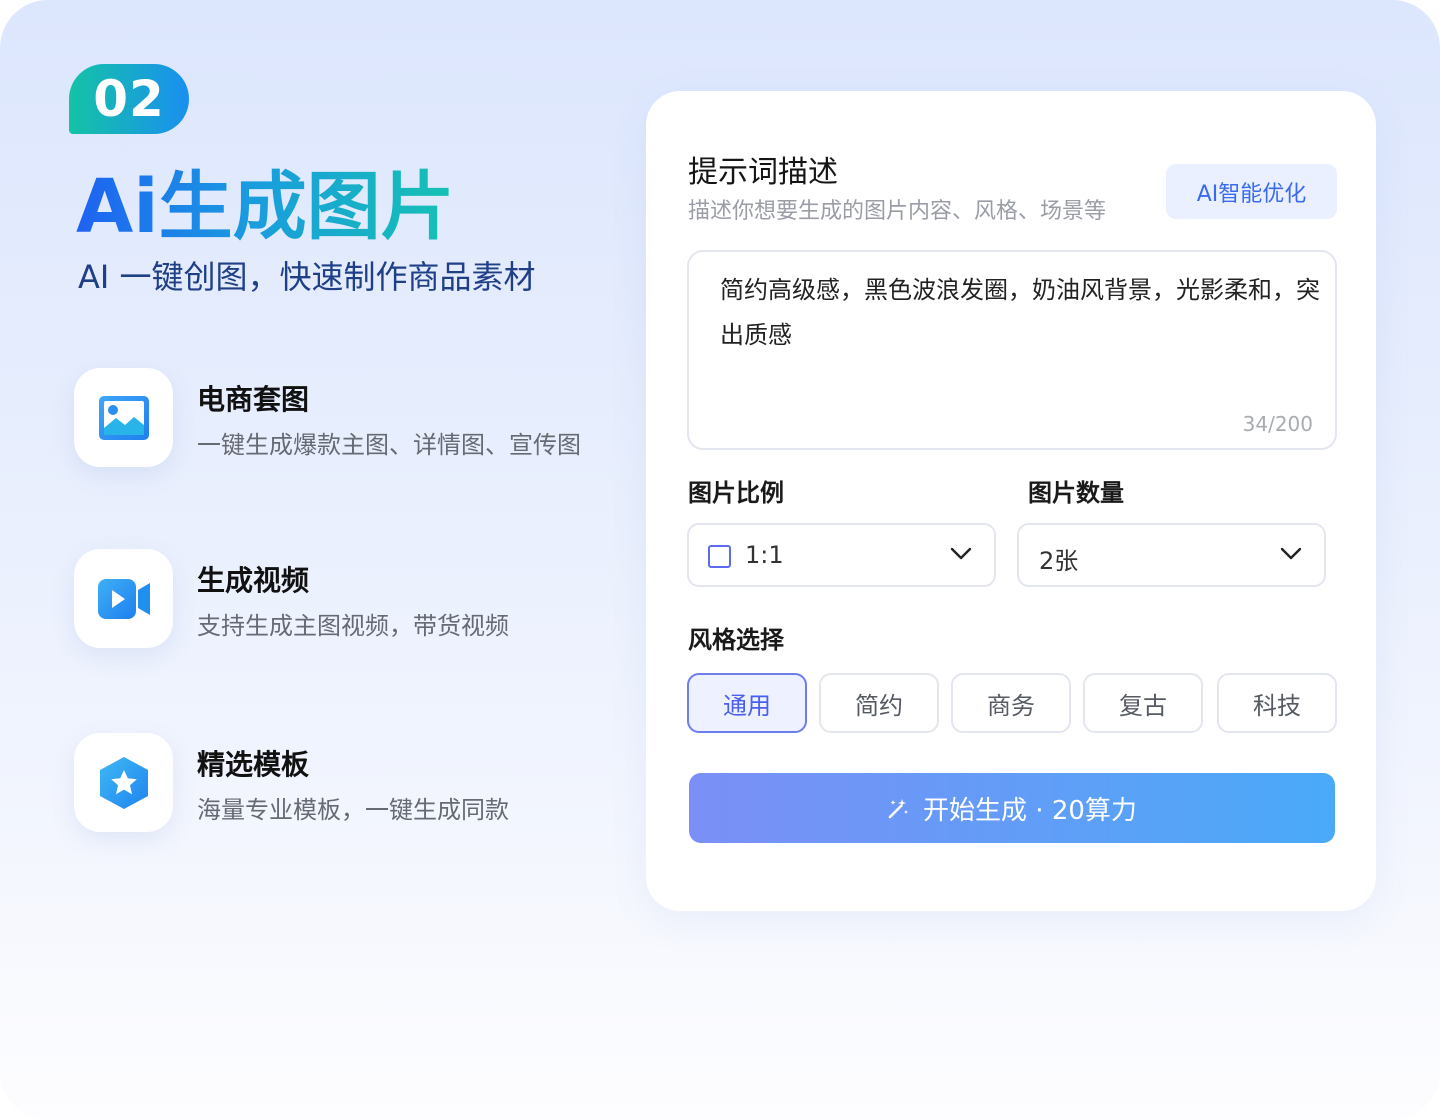 The height and width of the screenshot is (1120, 1440). Describe the element at coordinates (123, 598) in the screenshot. I see `video-camera-icon` at that location.